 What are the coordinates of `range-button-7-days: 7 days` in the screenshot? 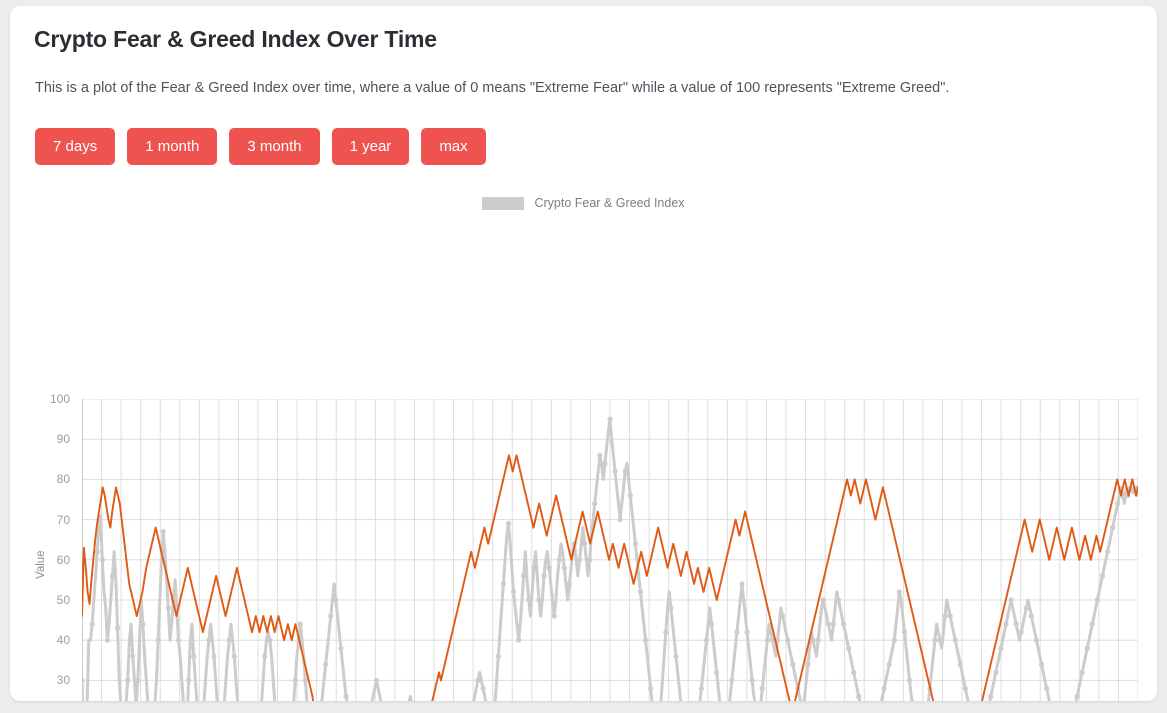 It's located at (75, 146).